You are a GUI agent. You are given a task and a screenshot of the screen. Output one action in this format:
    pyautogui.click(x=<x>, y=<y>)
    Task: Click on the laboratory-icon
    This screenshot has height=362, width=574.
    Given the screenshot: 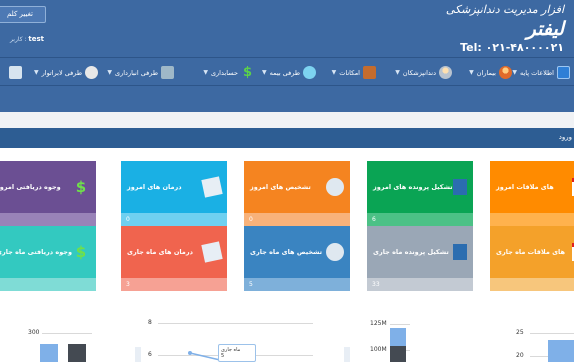 What is the action you would take?
    pyautogui.click(x=91, y=72)
    